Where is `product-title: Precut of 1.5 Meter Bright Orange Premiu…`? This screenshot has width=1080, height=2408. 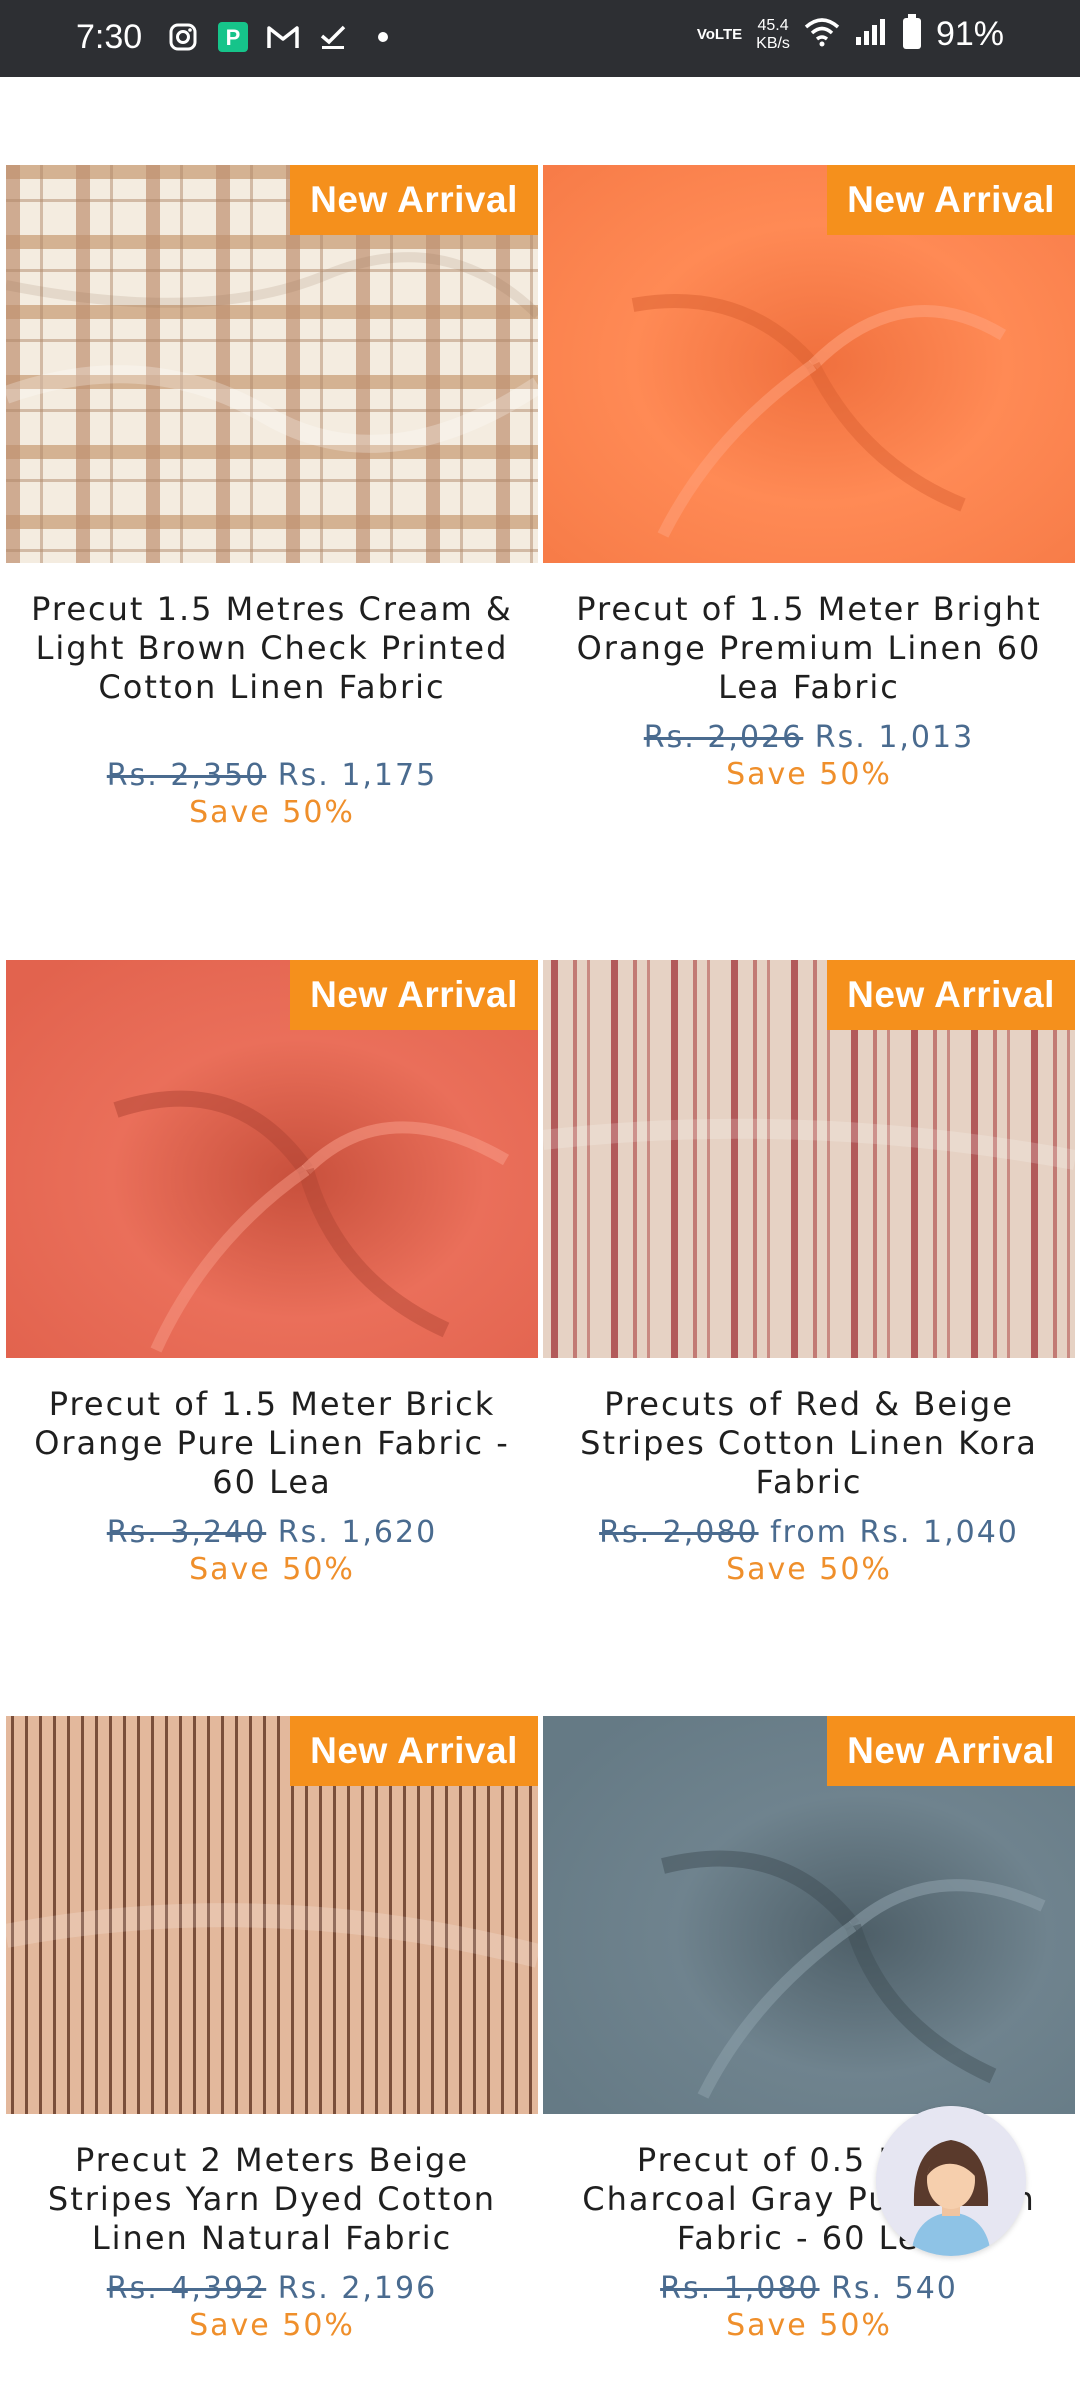 product-title: Precut of 1.5 Meter Bright Orange Premiu… is located at coordinates (809, 648).